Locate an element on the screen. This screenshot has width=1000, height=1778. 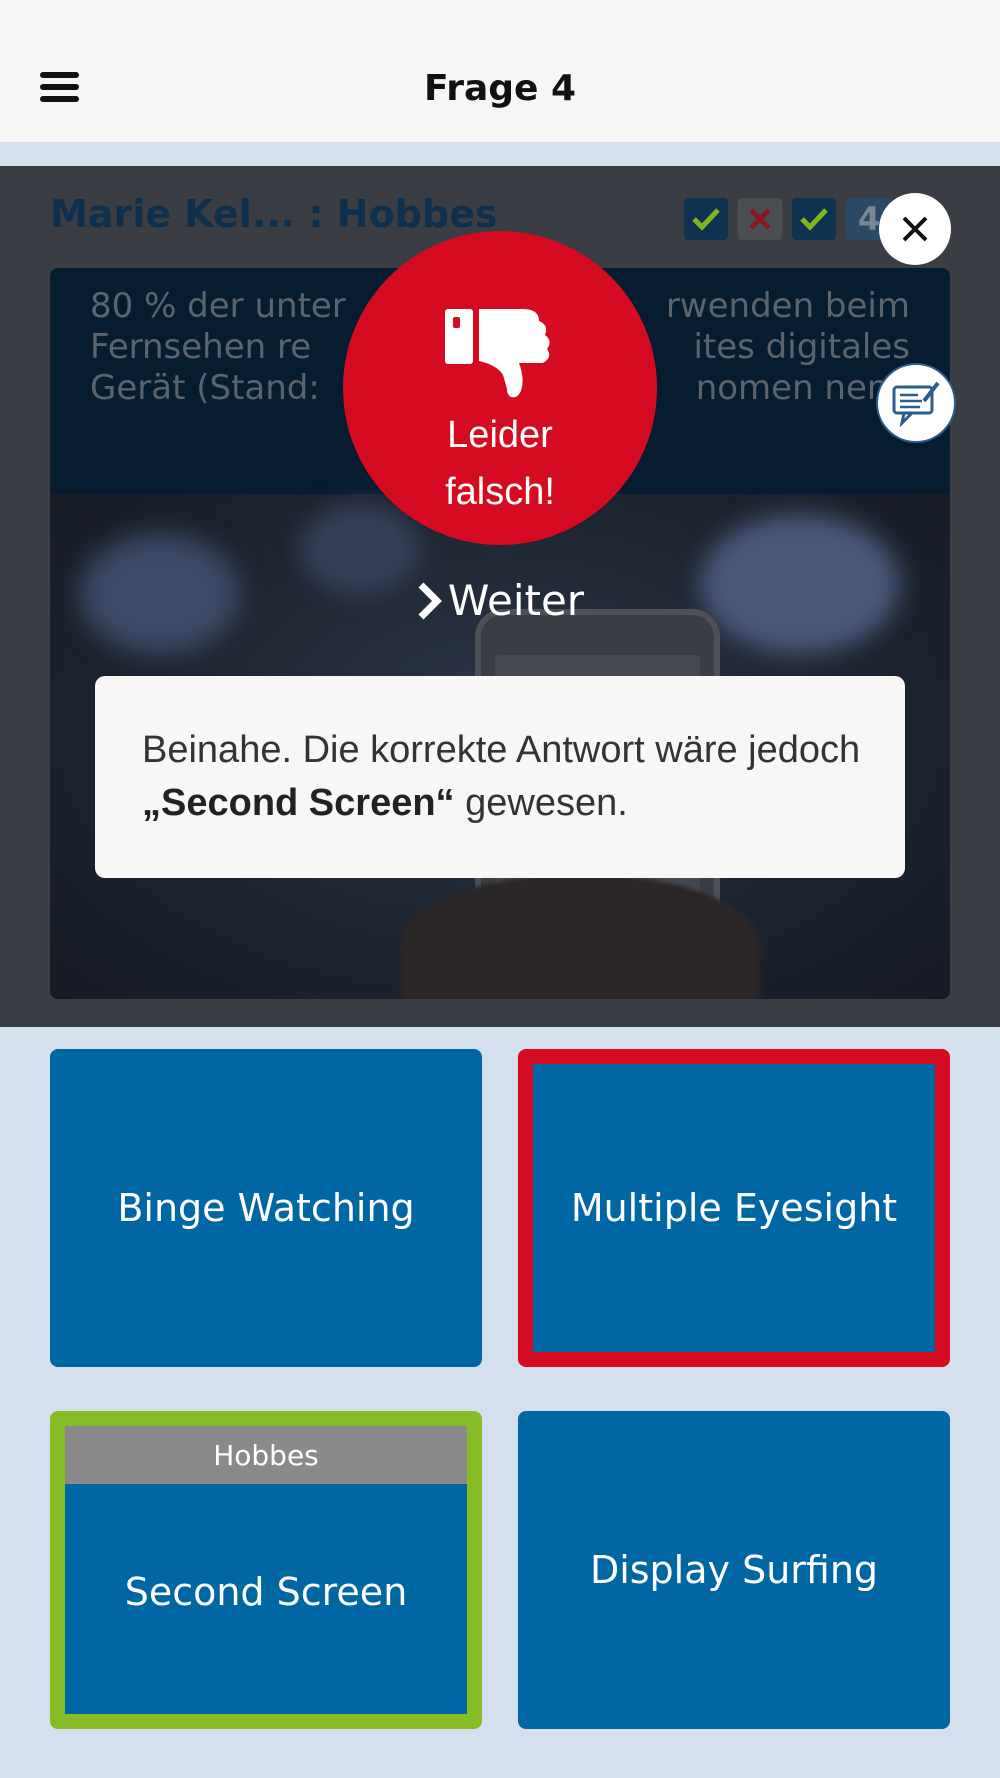
answer-button-3-correct: Hobbes Second Screen is located at coordinates (266, 1570).